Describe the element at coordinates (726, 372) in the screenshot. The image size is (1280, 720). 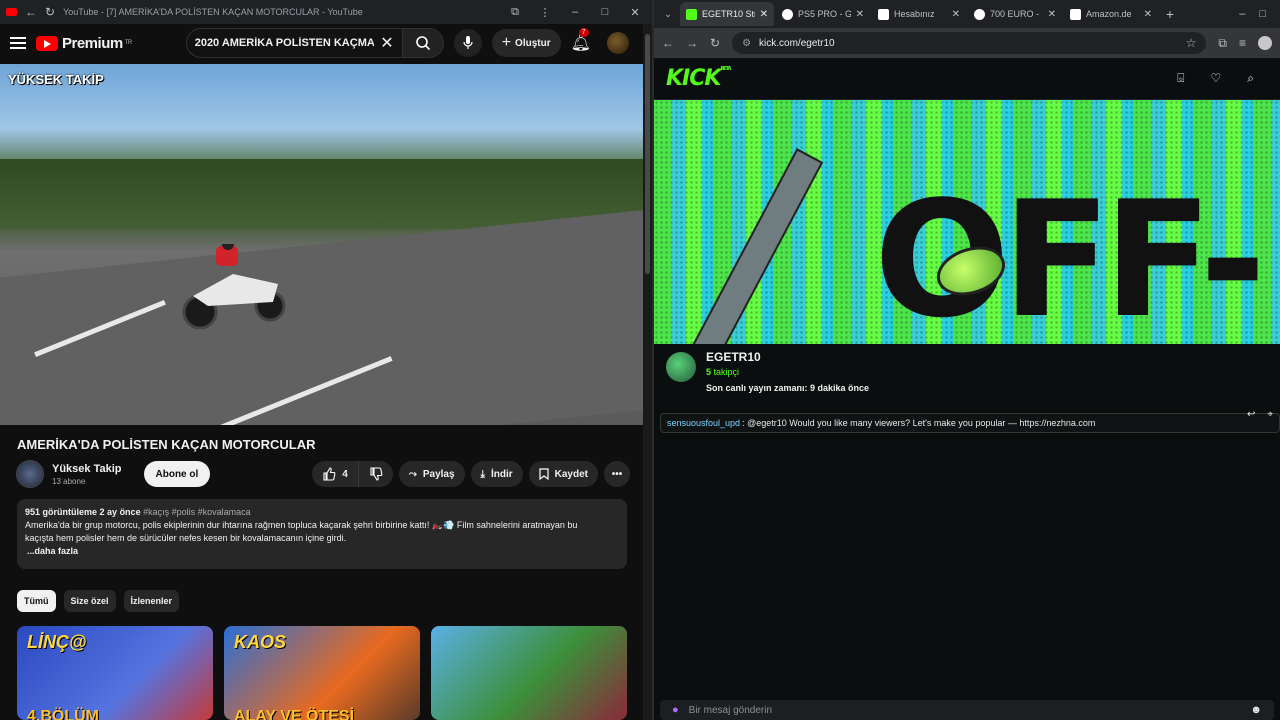
I see `follower-label: takipçi` at that location.